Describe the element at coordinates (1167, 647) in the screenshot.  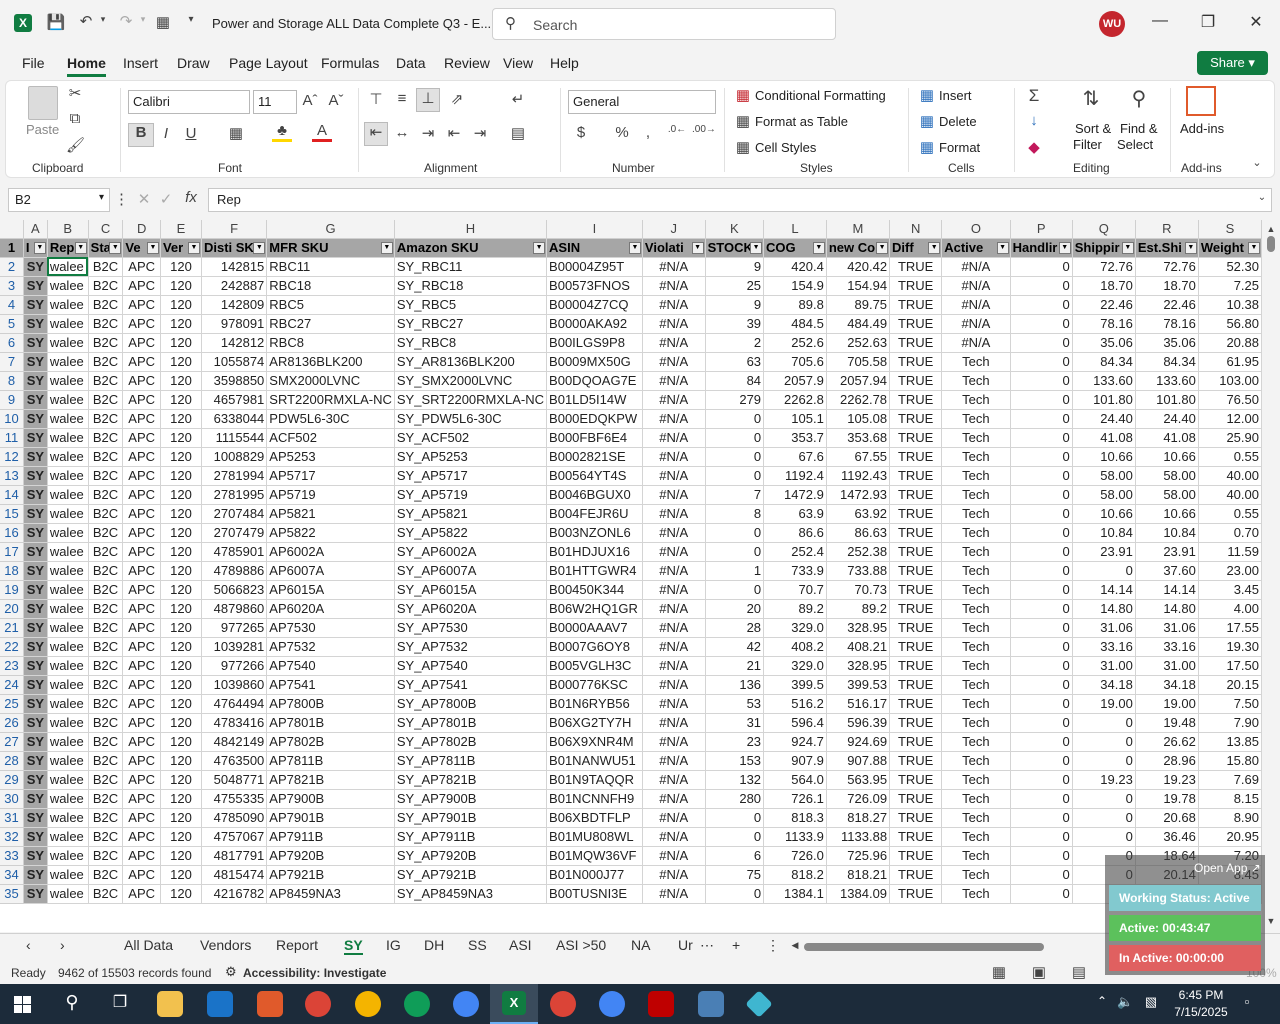
I see `cell: 33.16` at that location.